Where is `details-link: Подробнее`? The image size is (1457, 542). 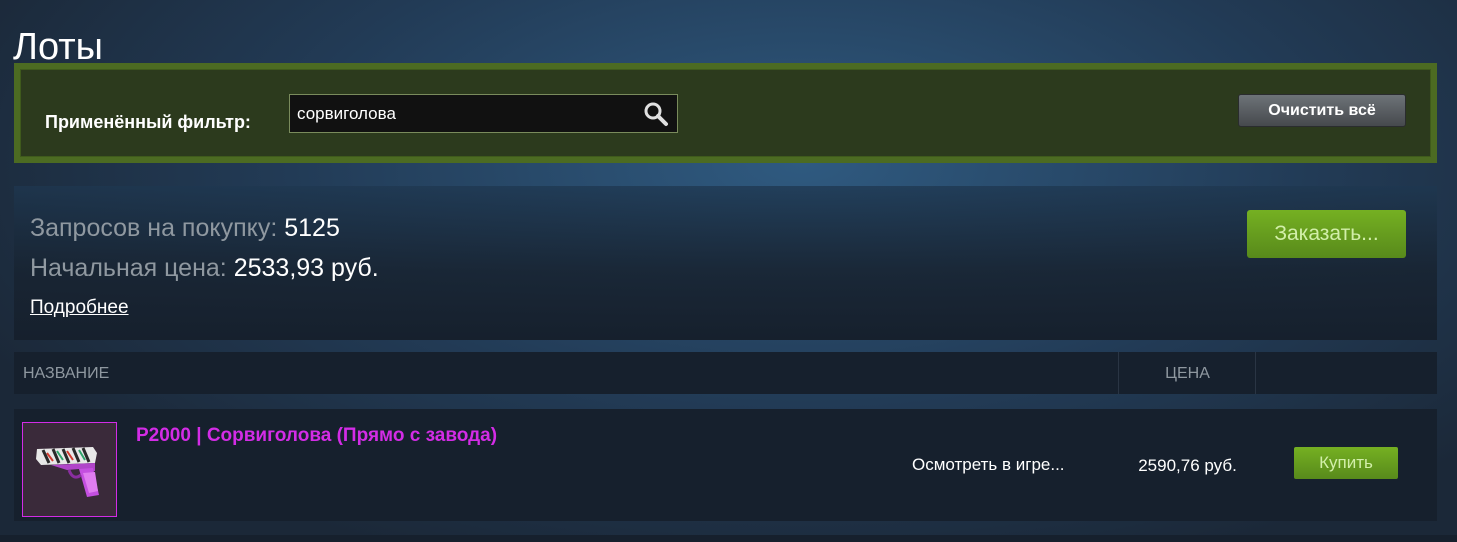 details-link: Подробнее is located at coordinates (79, 308).